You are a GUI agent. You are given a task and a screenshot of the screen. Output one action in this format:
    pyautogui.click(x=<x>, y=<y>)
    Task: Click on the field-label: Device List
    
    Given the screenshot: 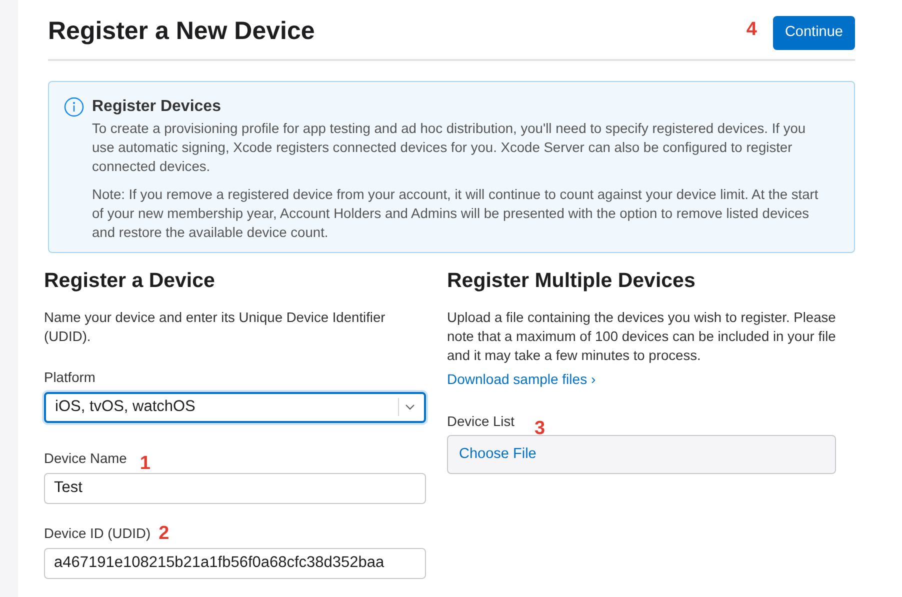 What is the action you would take?
    pyautogui.click(x=480, y=421)
    